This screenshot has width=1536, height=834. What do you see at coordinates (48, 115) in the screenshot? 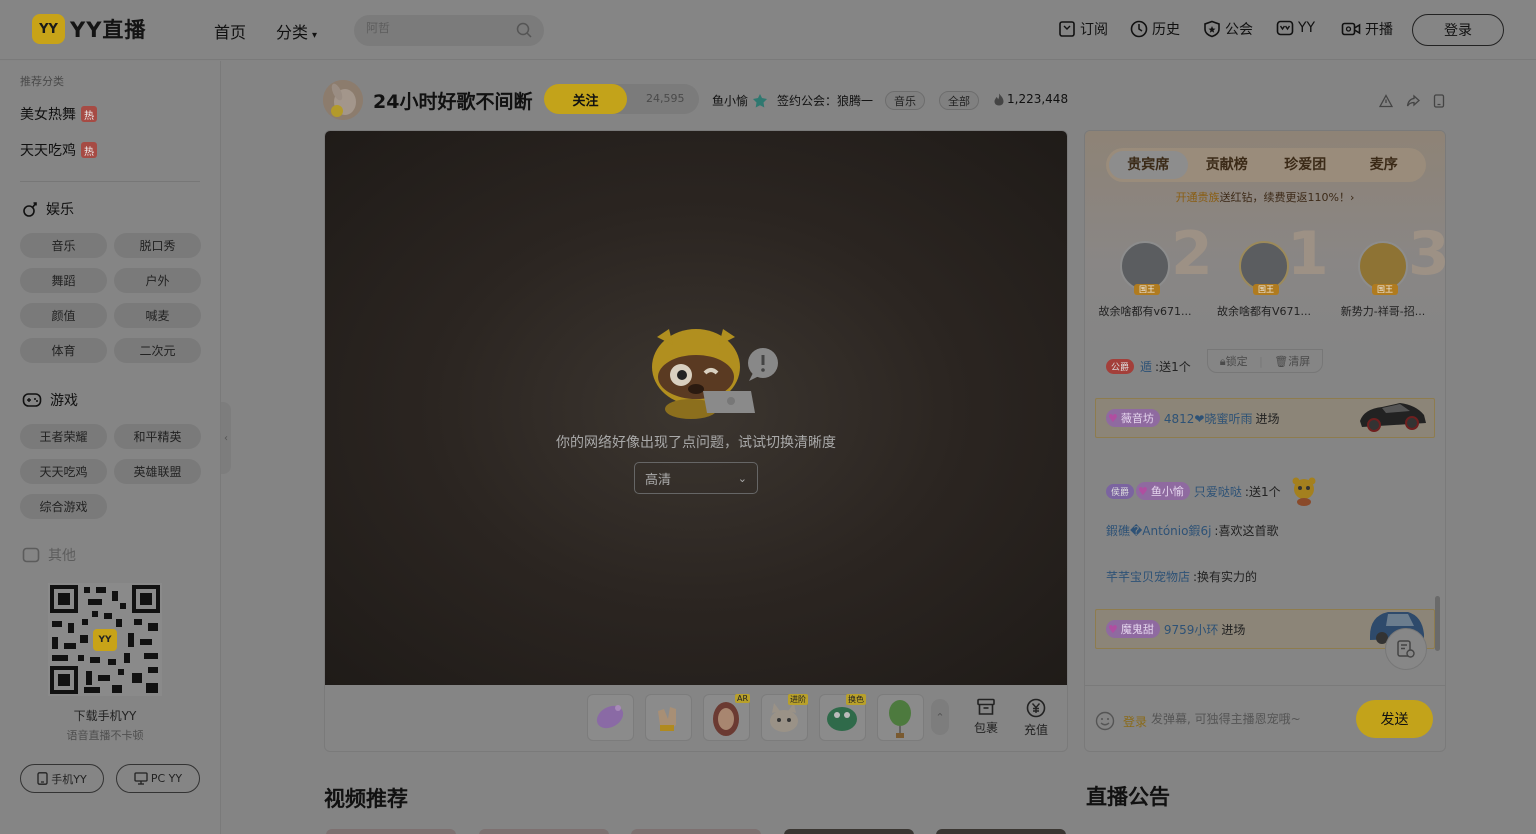
I see `sidebar-item-label: 美女热舞` at bounding box center [48, 115].